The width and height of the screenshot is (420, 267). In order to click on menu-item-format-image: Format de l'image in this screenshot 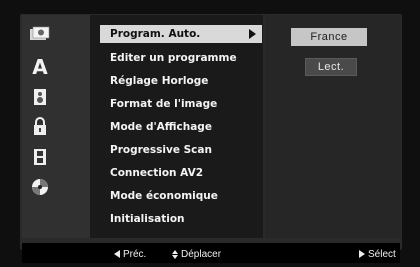, I will do `click(184, 104)`.